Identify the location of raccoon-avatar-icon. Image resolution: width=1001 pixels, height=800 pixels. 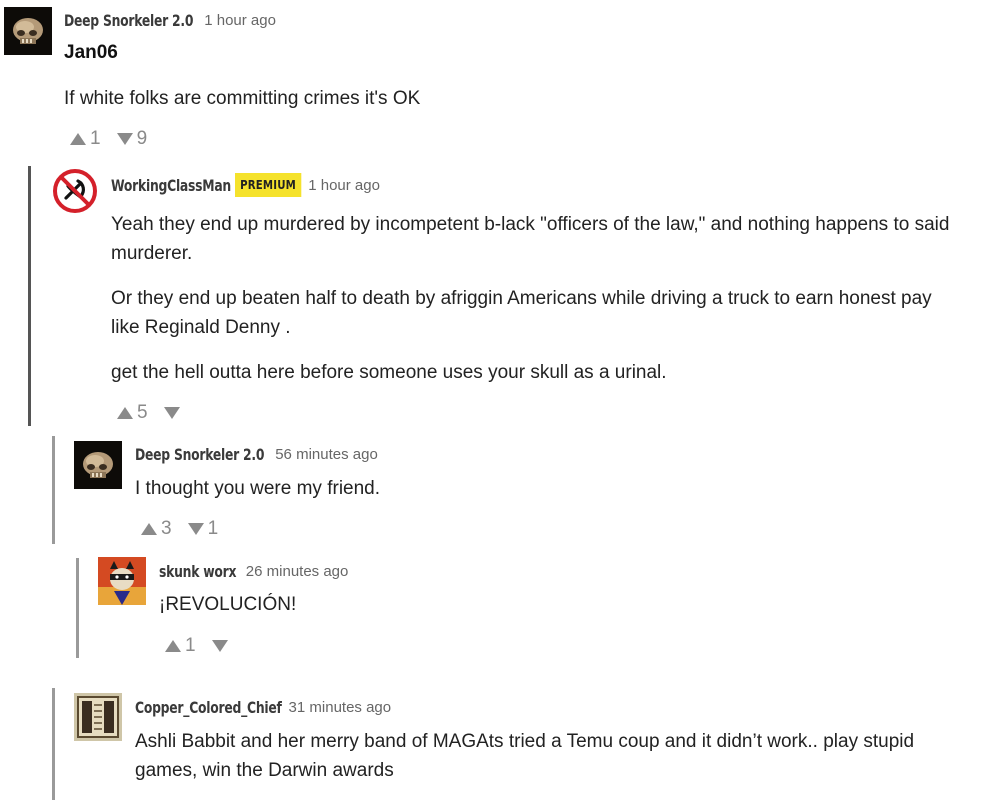
(122, 581).